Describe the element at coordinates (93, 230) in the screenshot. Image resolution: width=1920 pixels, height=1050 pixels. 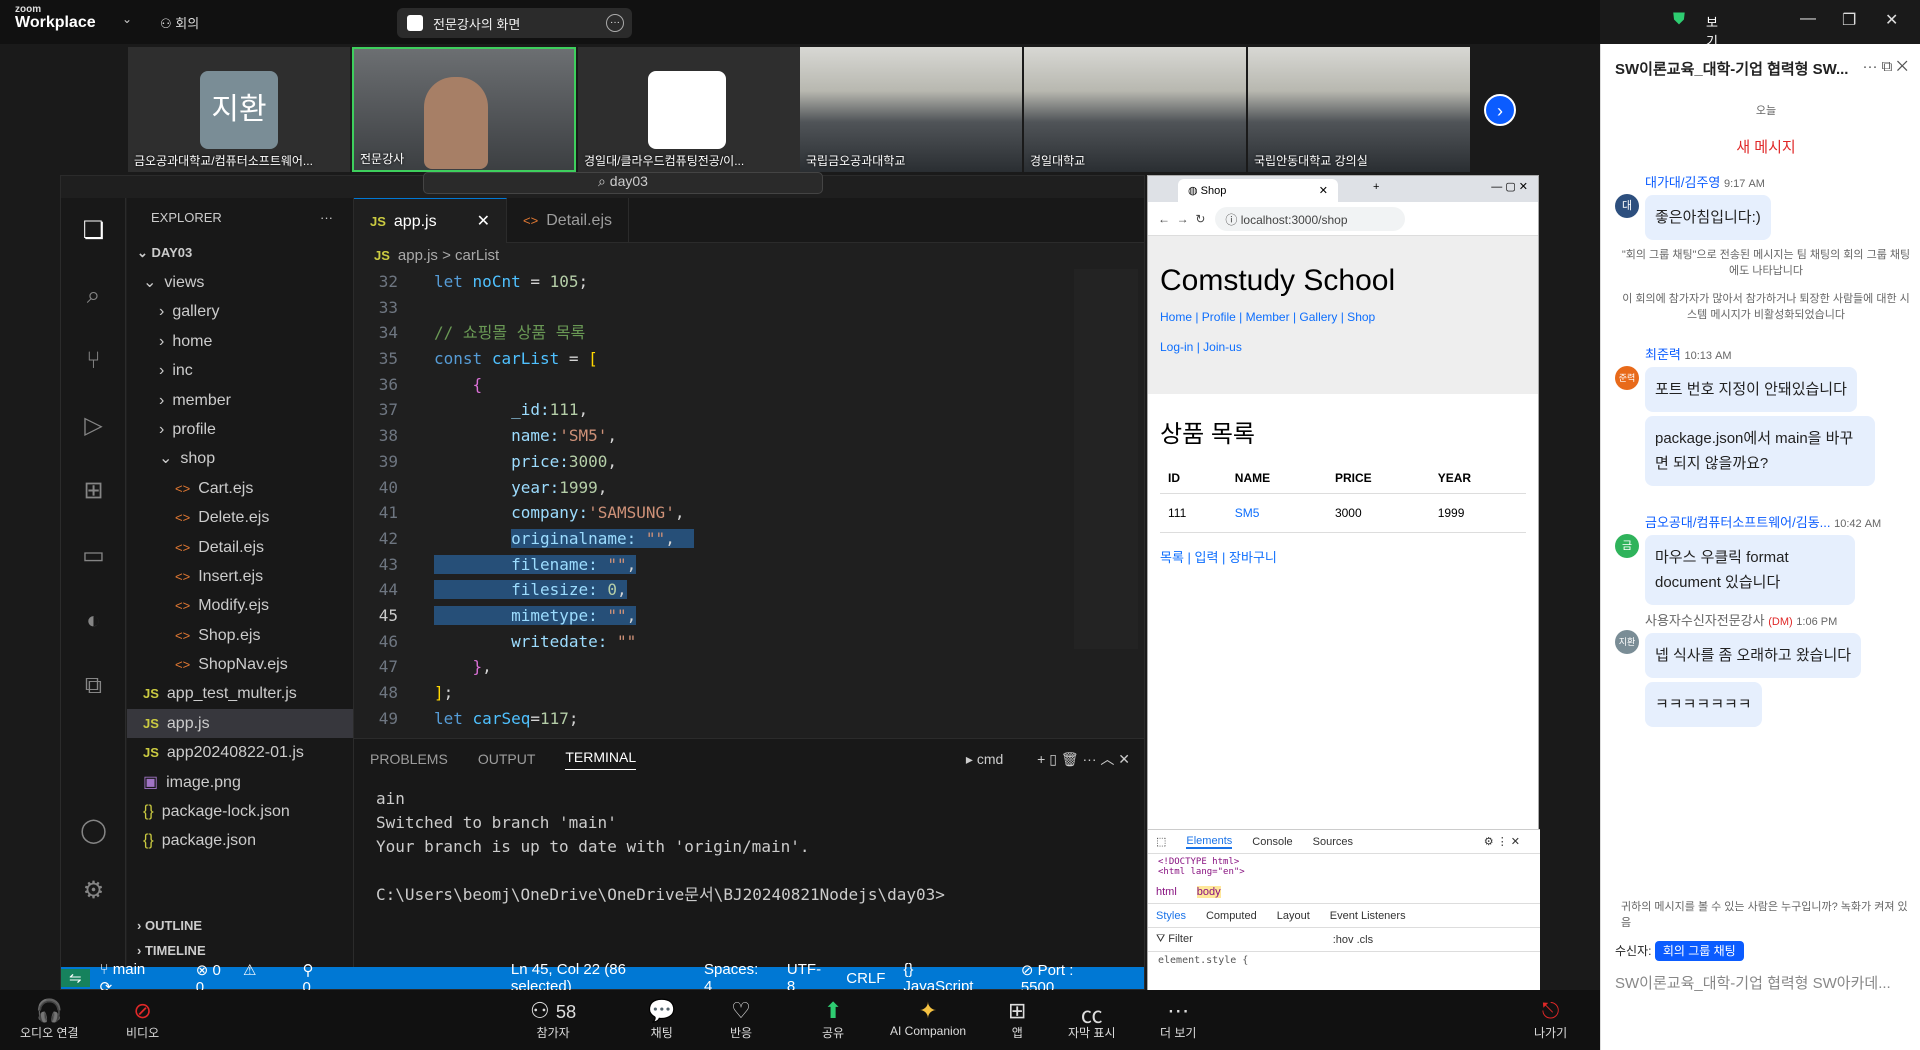
I see `explorer-icon: ❏` at that location.